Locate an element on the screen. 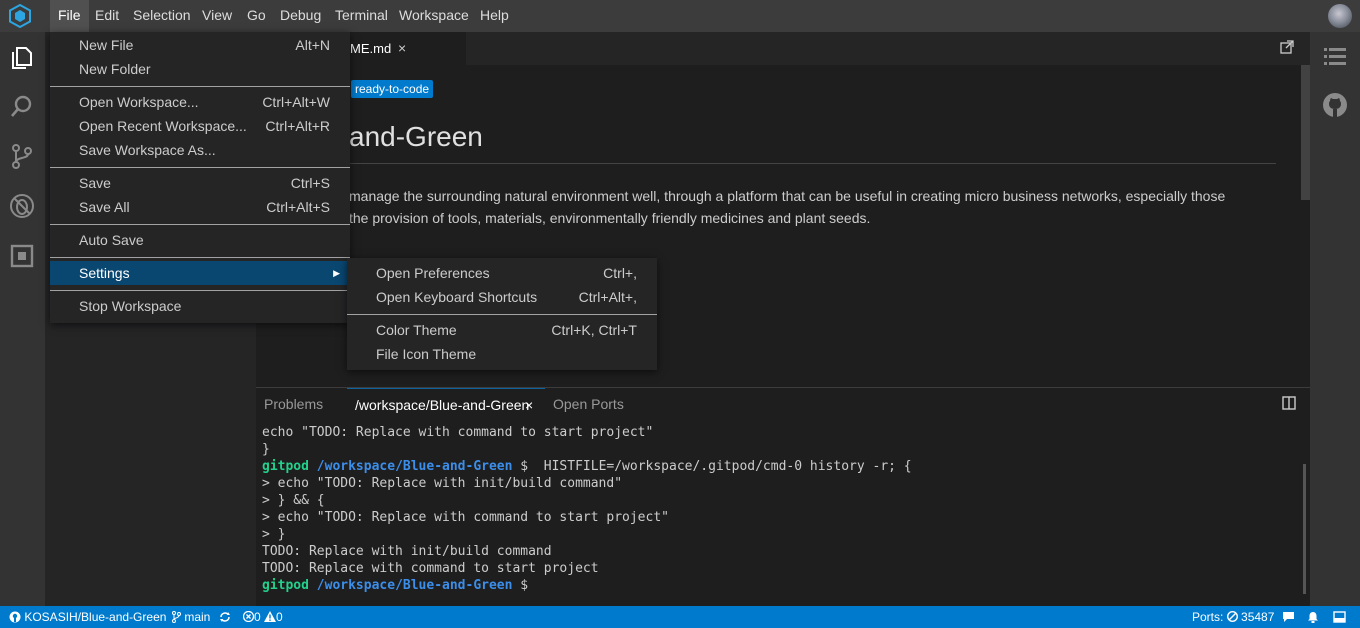 The image size is (1360, 628). menu-item-label: File Icon Theme is located at coordinates (426, 354).